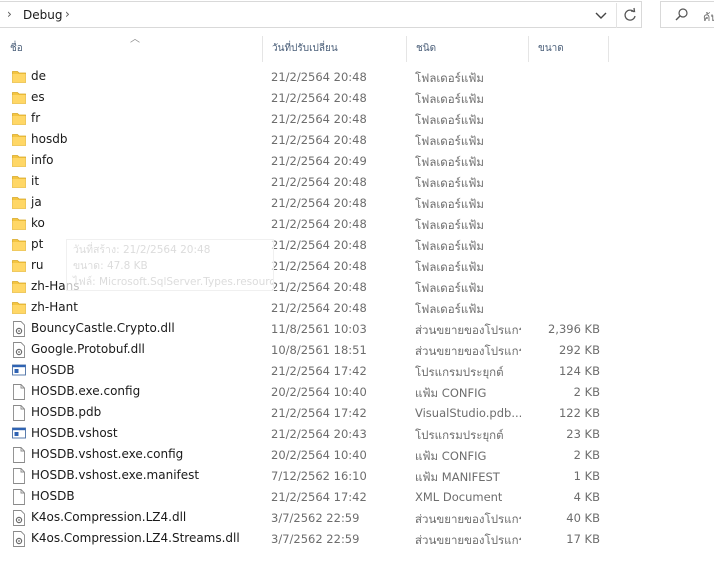 The width and height of the screenshot is (714, 563). Describe the element at coordinates (135, 538) in the screenshot. I see `file-name: K4os.Compression.LZ4.Streams.dll` at that location.